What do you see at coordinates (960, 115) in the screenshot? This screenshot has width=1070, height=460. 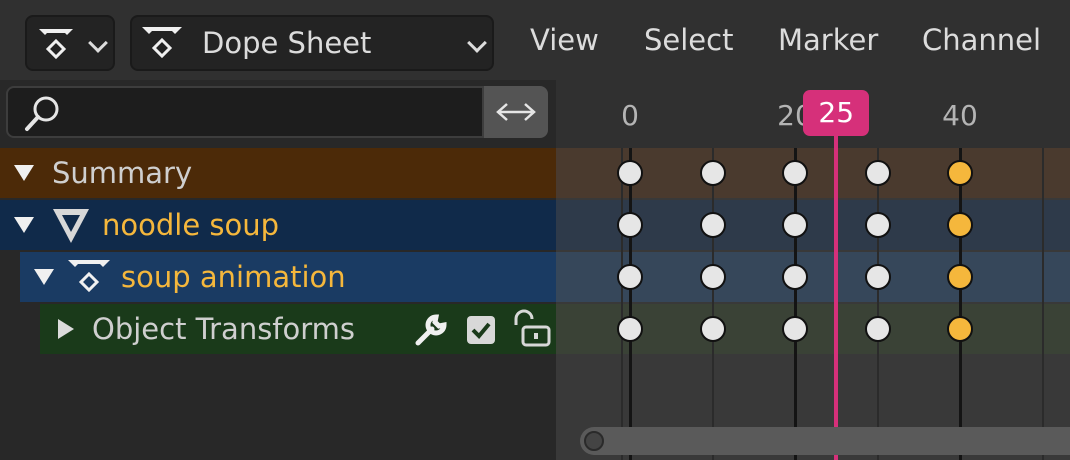 I see `frame-tick-label: 40` at bounding box center [960, 115].